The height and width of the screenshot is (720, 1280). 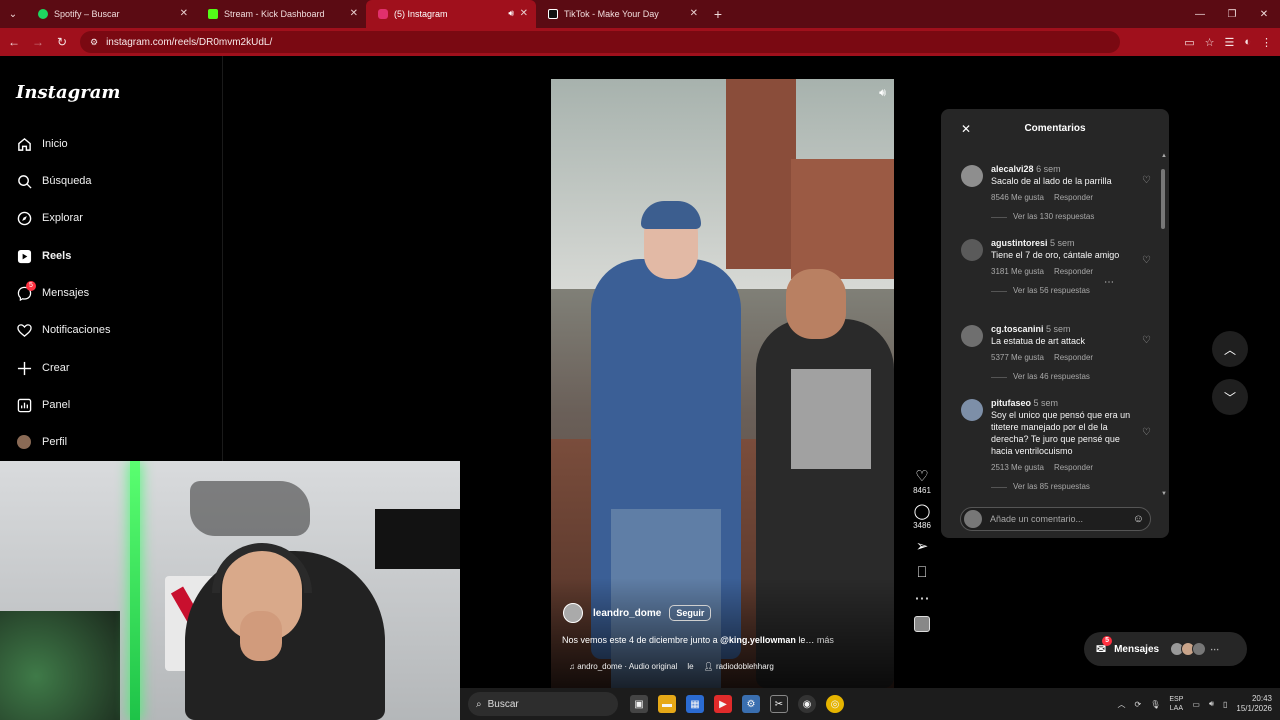 What do you see at coordinates (1232, 14) in the screenshot?
I see `restore-icon: ❐` at bounding box center [1232, 14].